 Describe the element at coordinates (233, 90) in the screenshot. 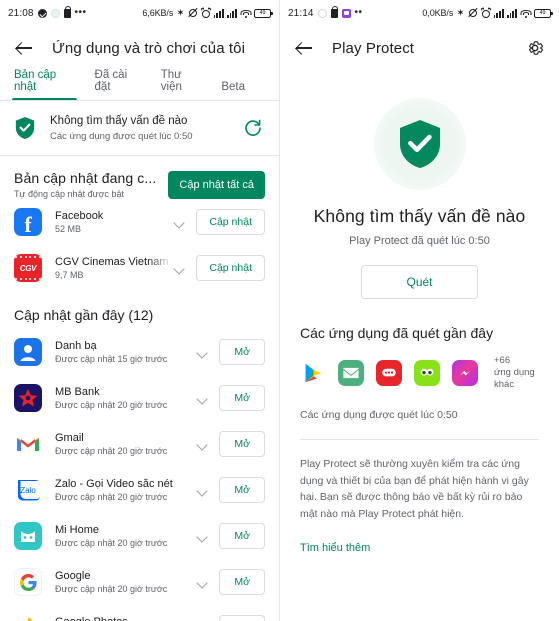

I see `tab-beta: Beta` at that location.